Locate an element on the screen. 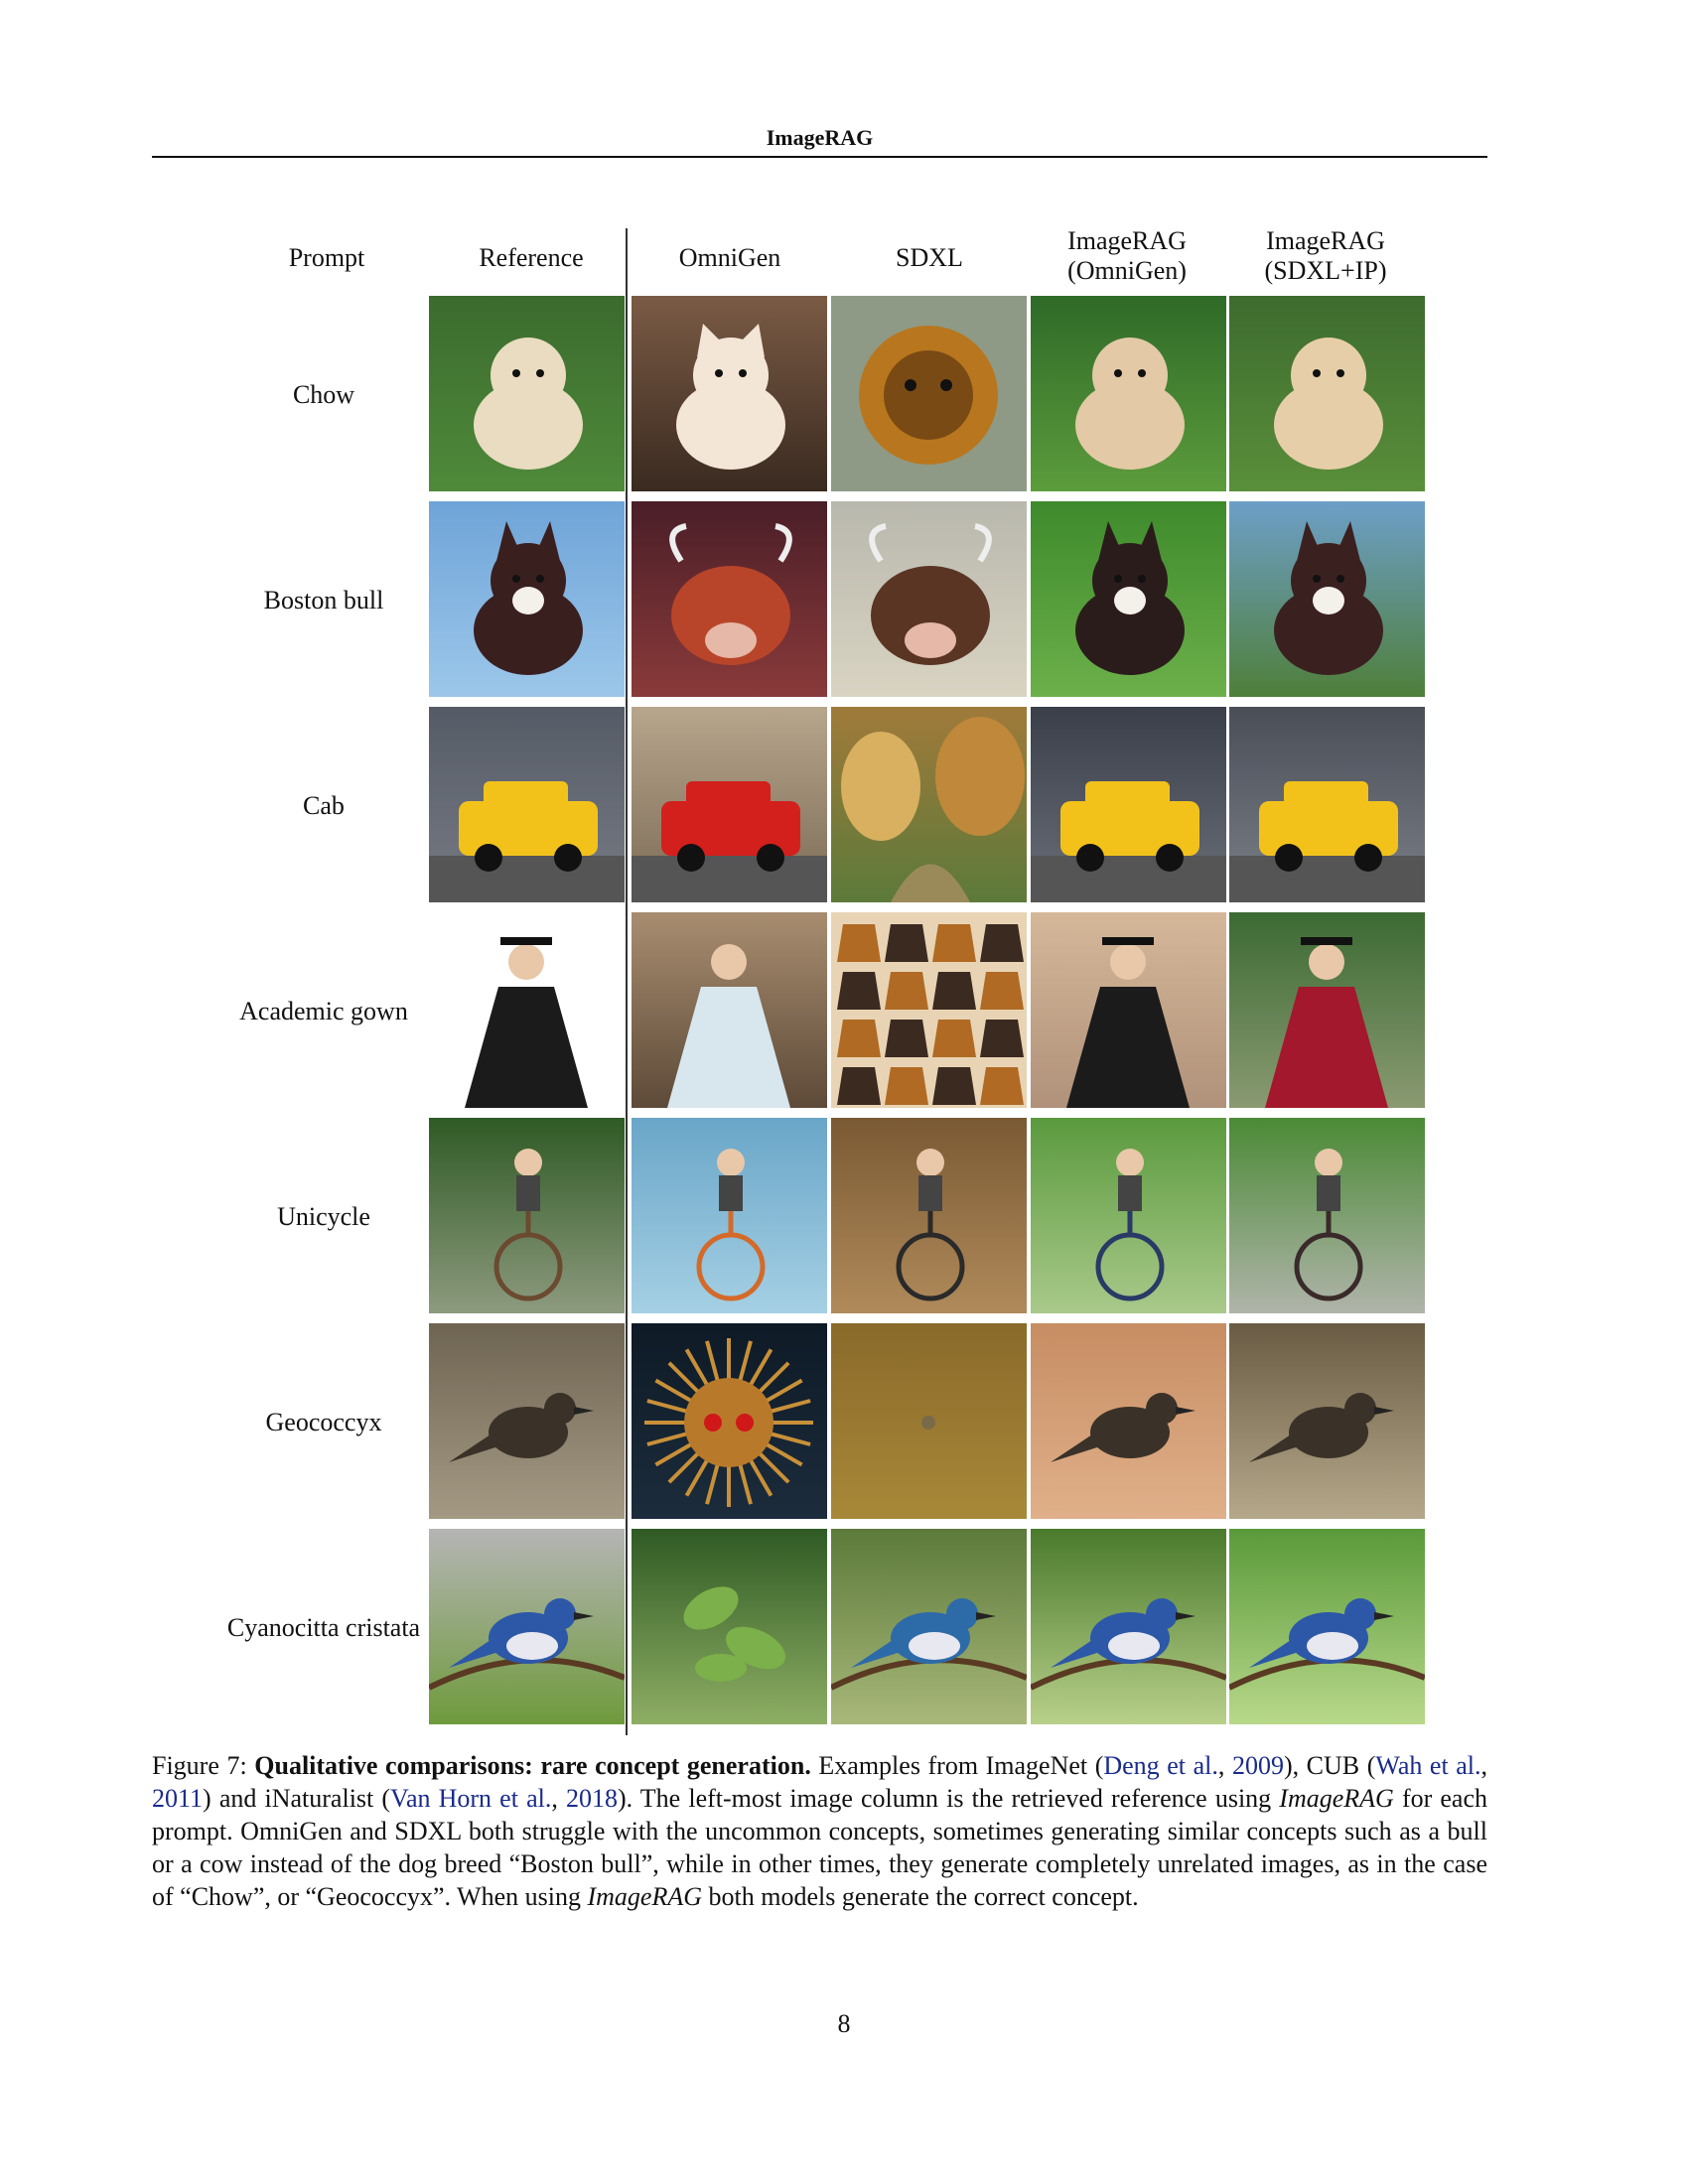 The height and width of the screenshot is (2184, 1688). citation-link: Van Horn et al. is located at coordinates (470, 1798).